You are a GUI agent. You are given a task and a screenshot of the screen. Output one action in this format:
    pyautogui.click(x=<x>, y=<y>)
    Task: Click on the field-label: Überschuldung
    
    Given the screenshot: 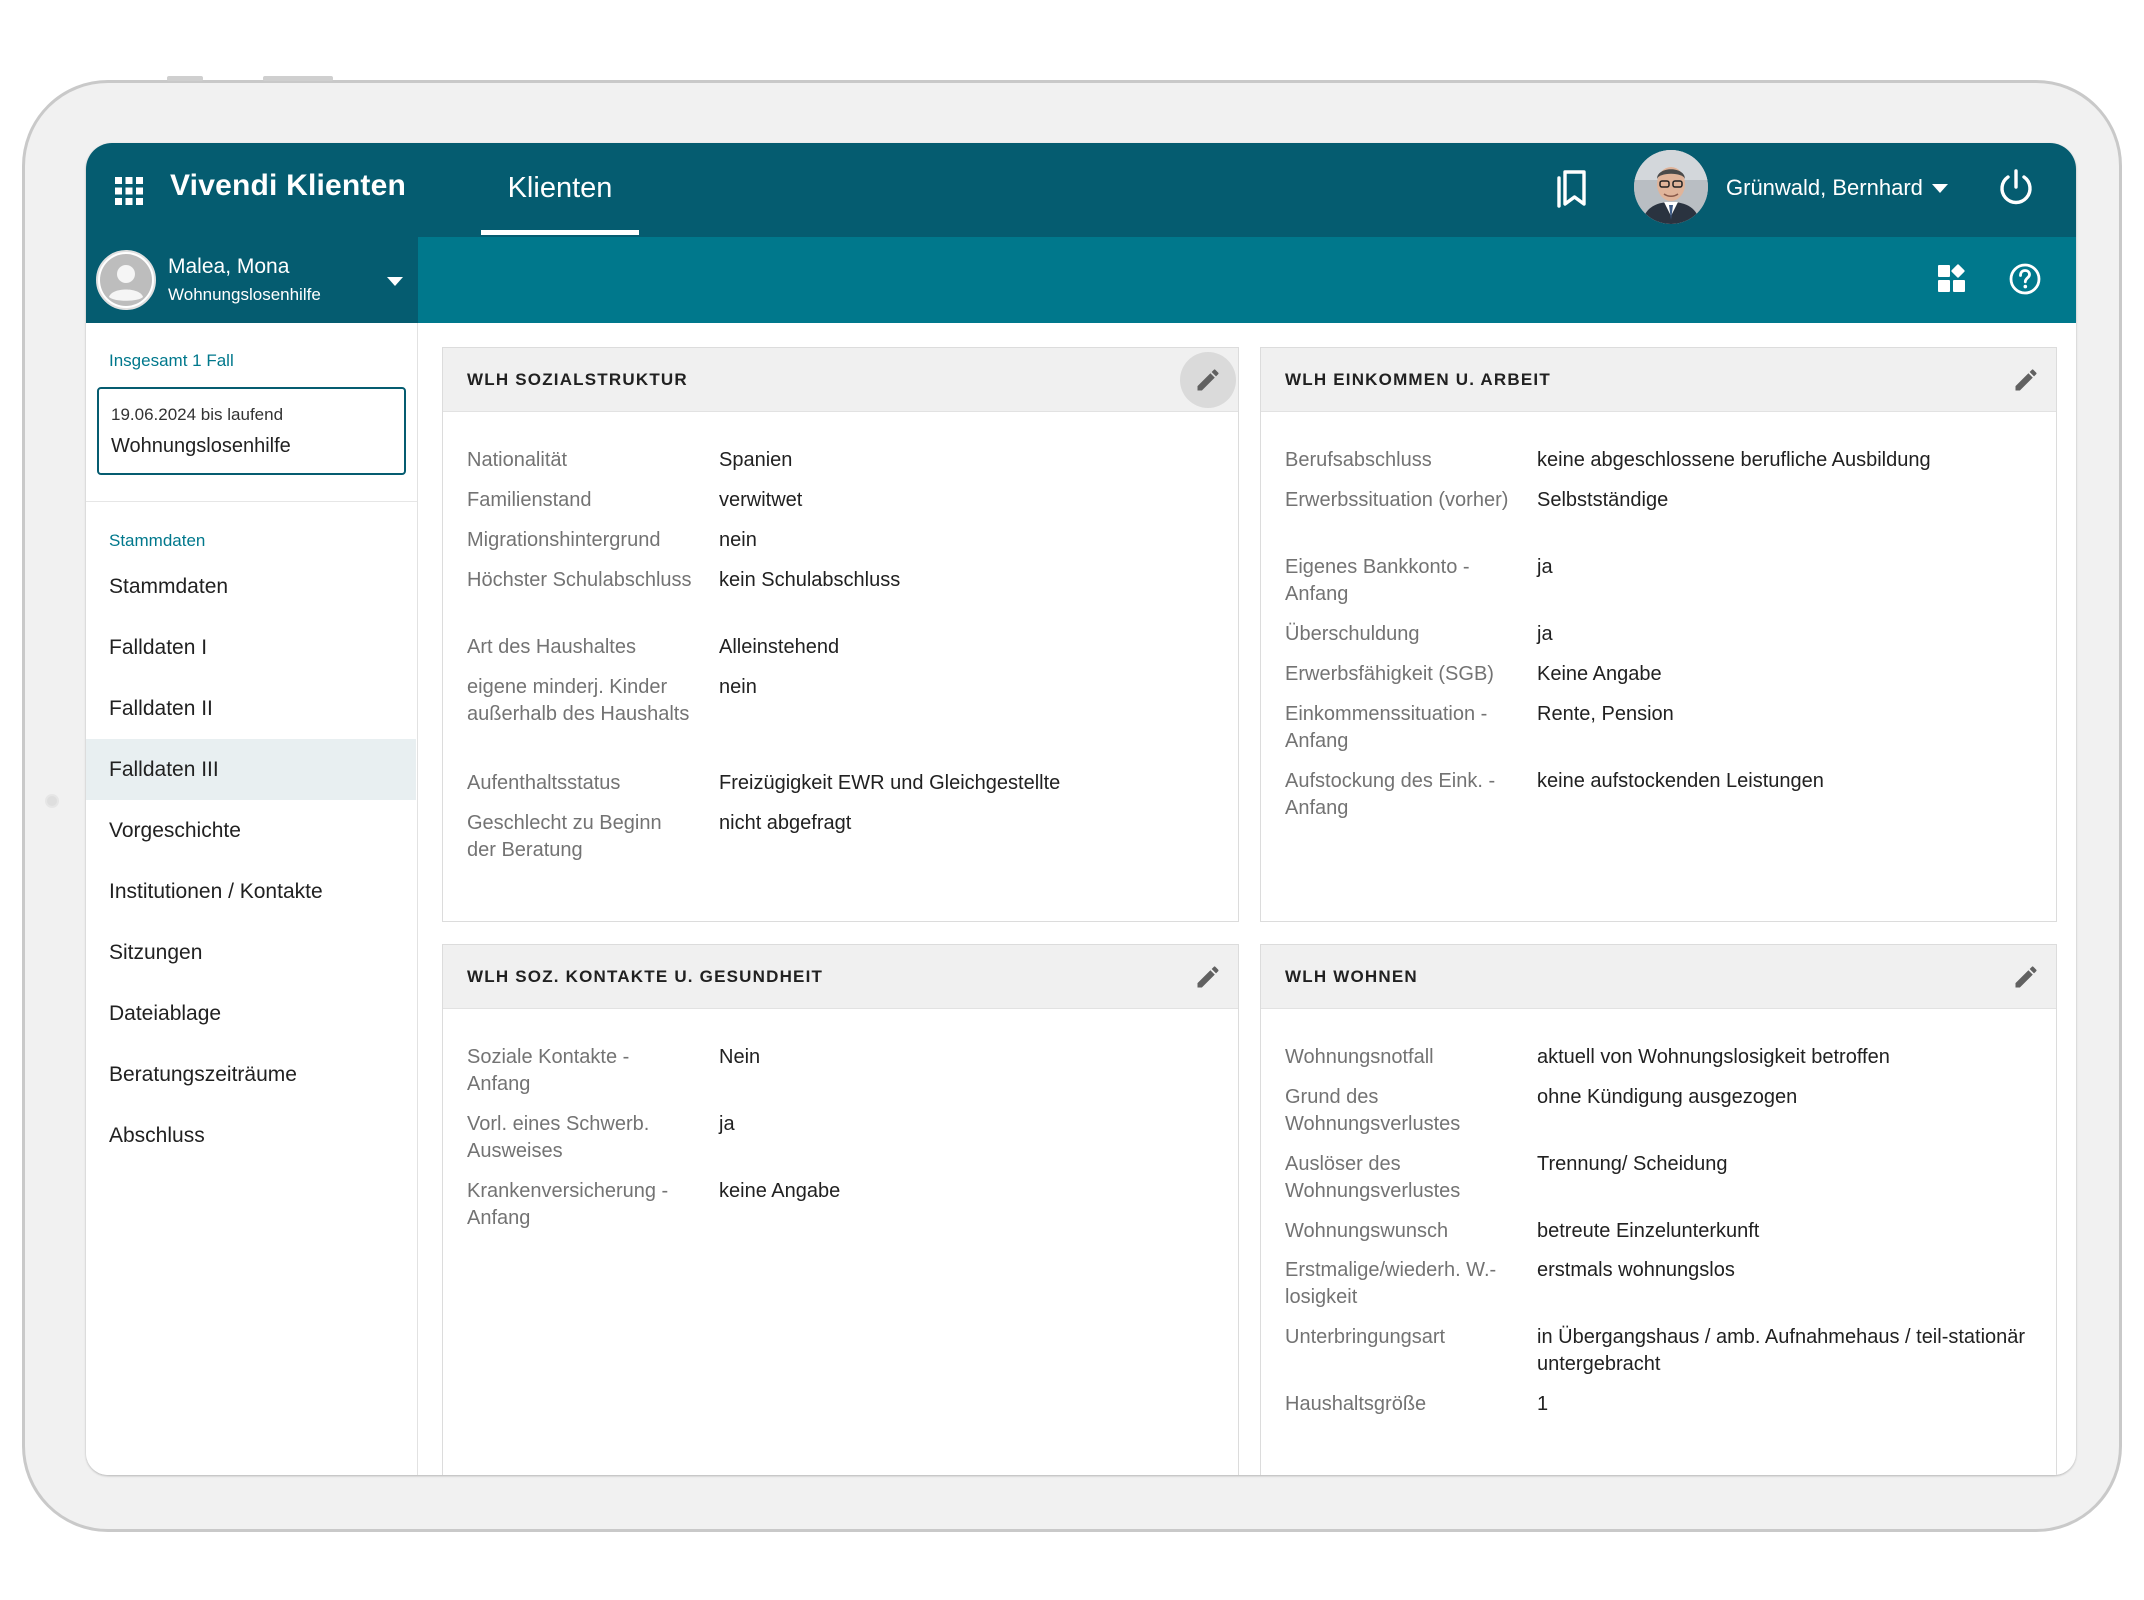 What is the action you would take?
    pyautogui.click(x=1352, y=634)
    